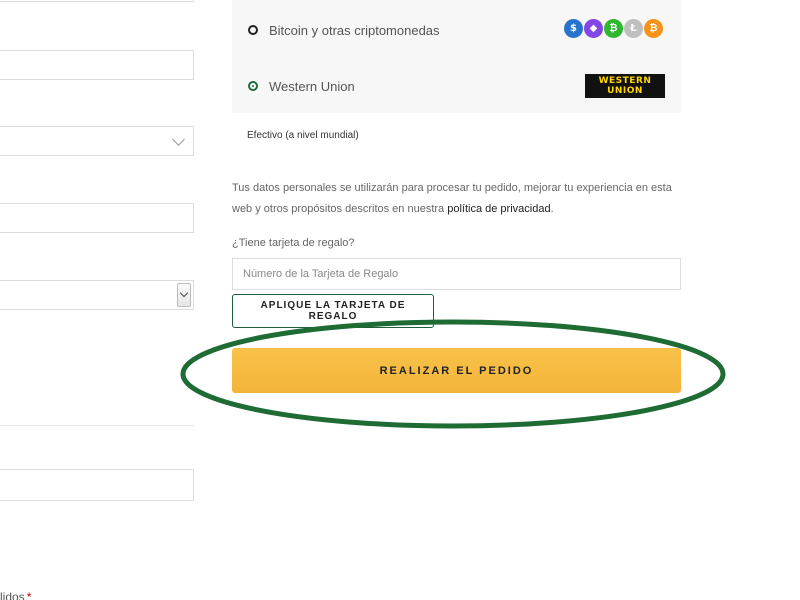 This screenshot has height=600, width=800. I want to click on gift-card-question: ¿Tiene tarjeta de regalo?, so click(293, 243).